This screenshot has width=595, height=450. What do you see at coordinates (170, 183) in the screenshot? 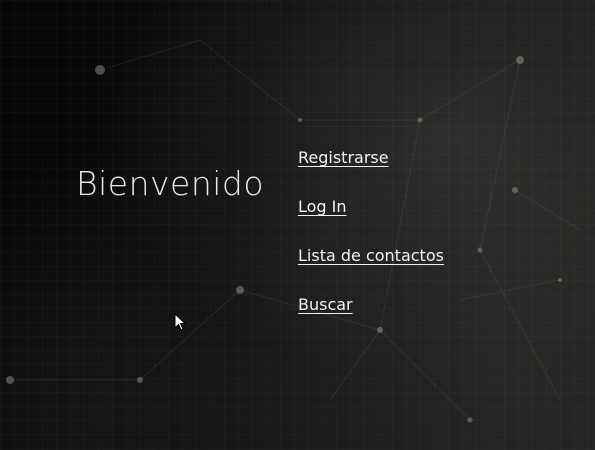
I see `welcome-heading: Bienvenido` at bounding box center [170, 183].